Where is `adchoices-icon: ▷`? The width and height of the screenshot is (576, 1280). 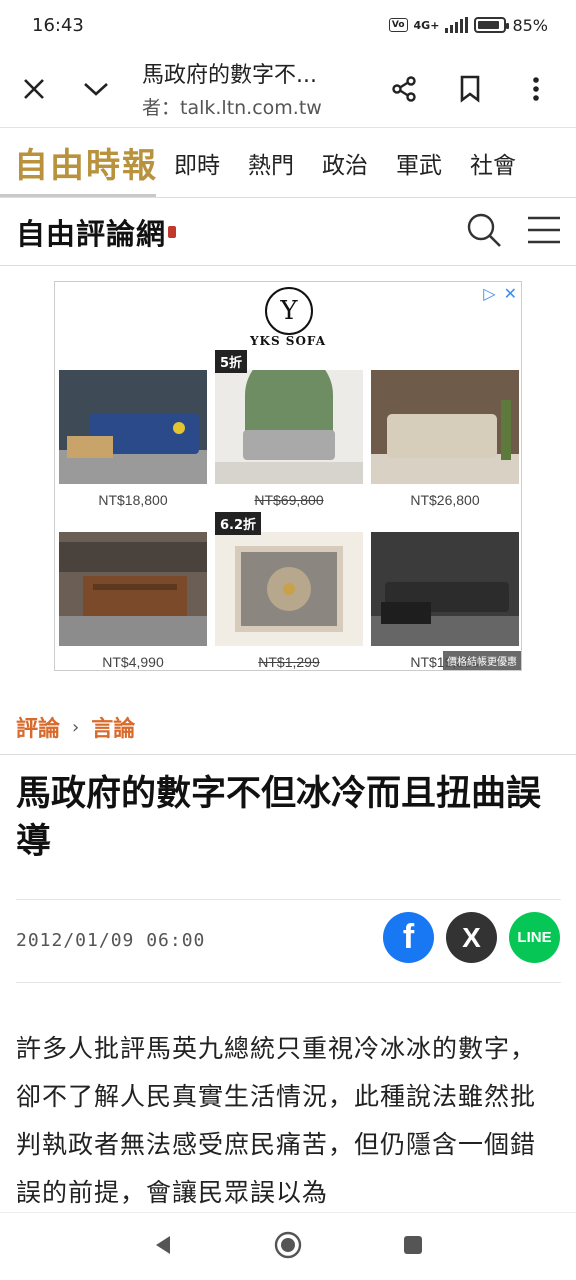
adchoices-icon: ▷ is located at coordinates (489, 293).